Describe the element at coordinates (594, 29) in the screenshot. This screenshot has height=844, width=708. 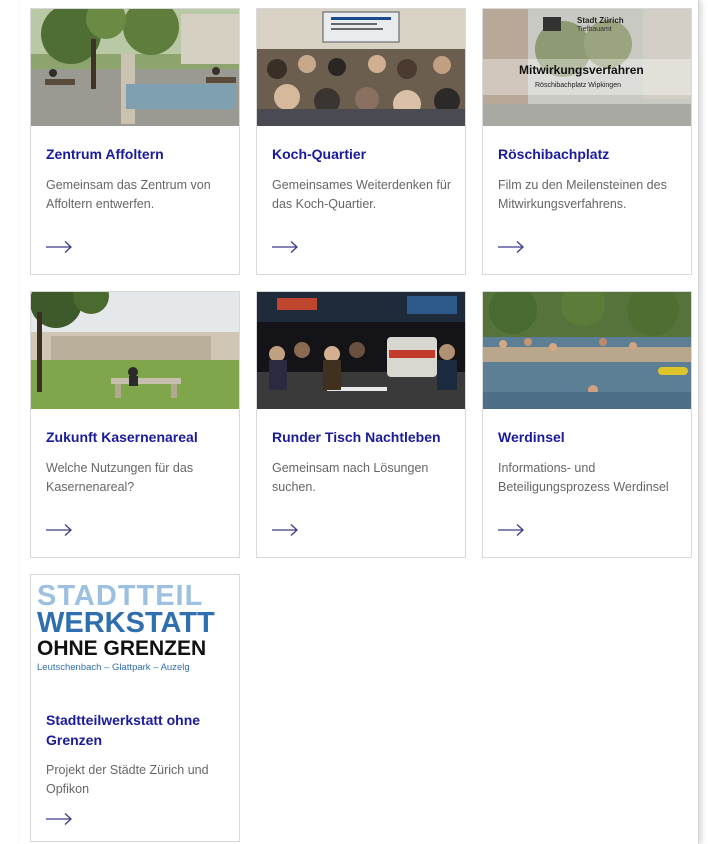
I see `department-text: Tiefbauamt` at that location.